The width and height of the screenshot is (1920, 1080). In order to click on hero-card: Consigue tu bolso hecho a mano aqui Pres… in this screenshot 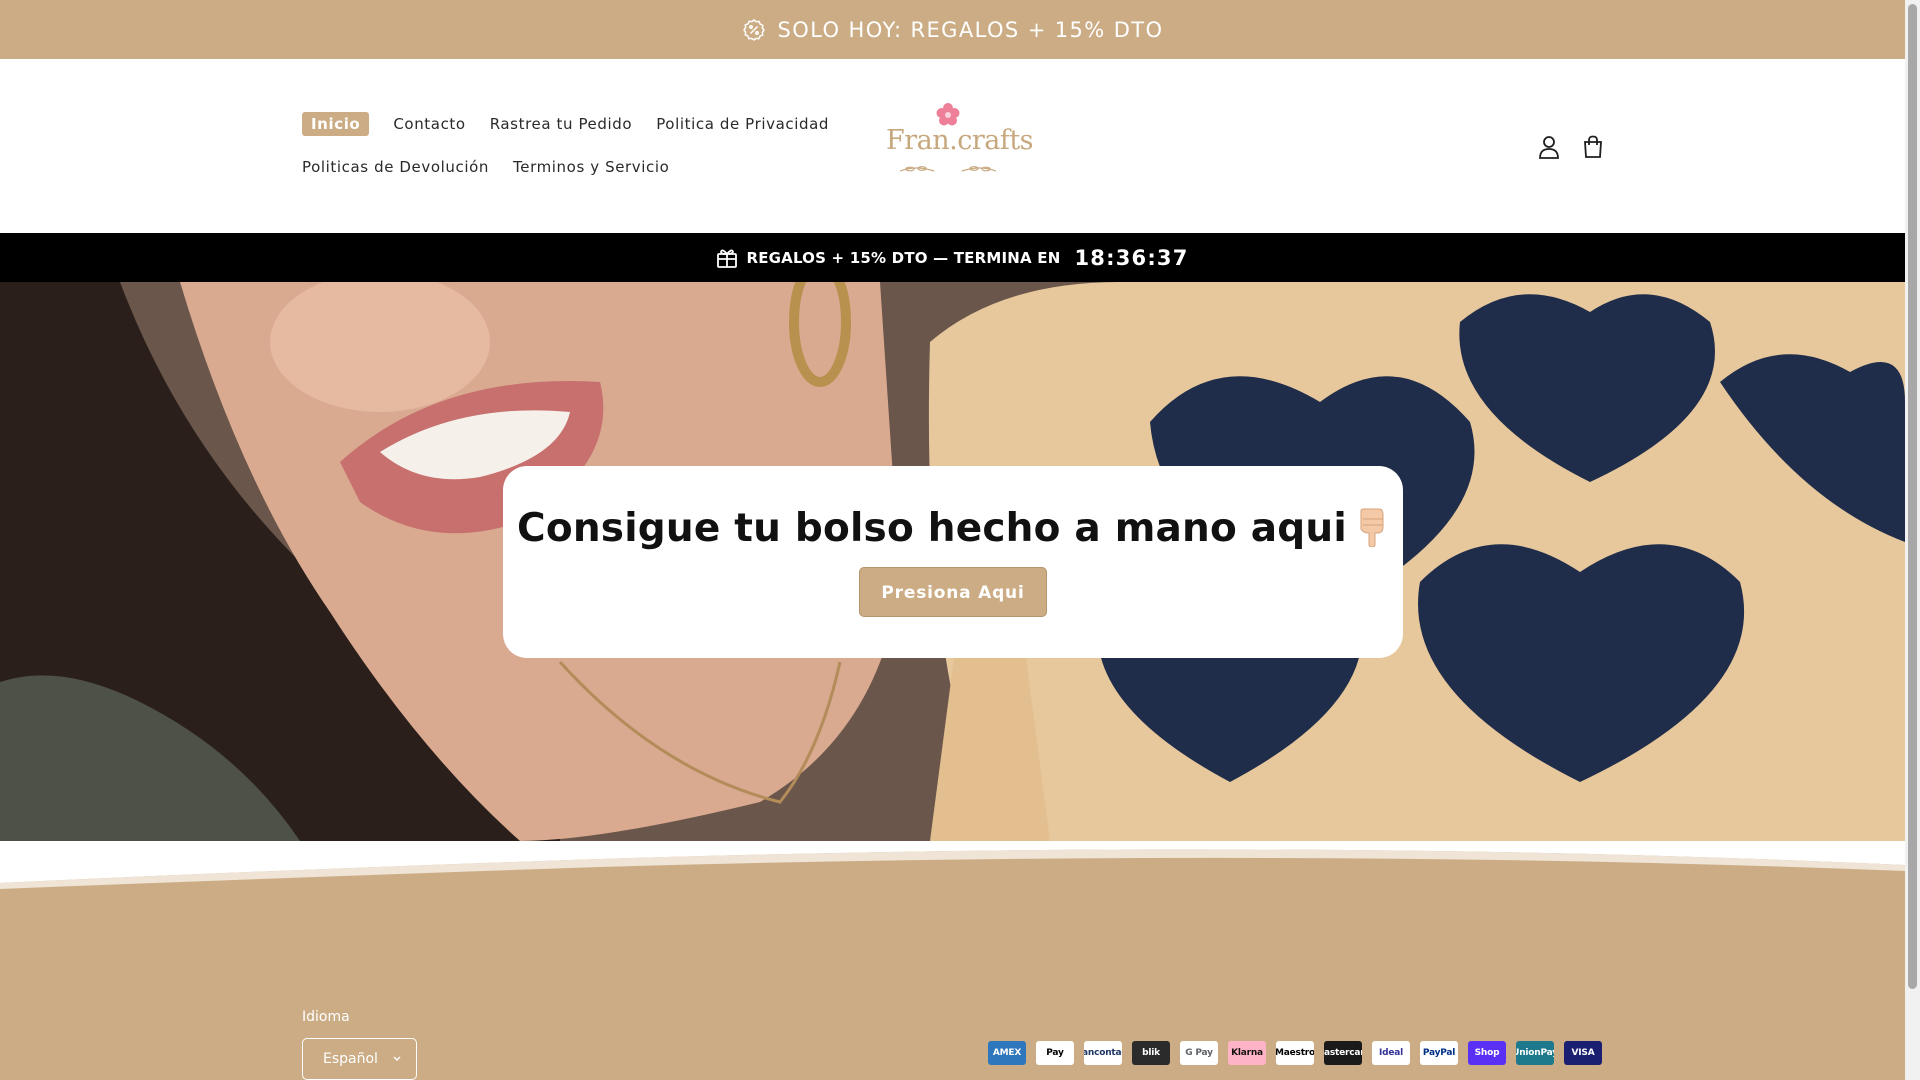, I will do `click(953, 562)`.